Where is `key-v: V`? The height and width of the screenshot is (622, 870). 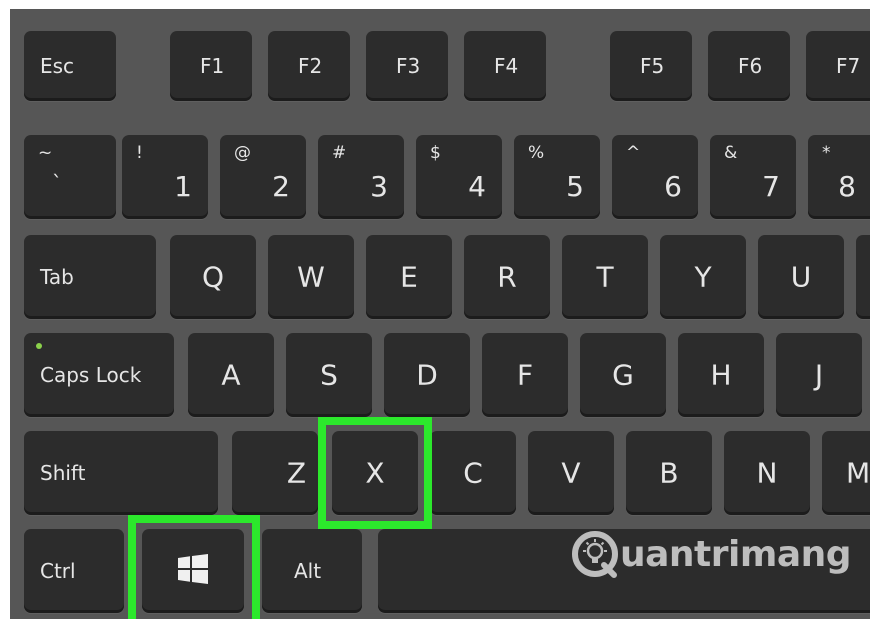
key-v: V is located at coordinates (571, 473).